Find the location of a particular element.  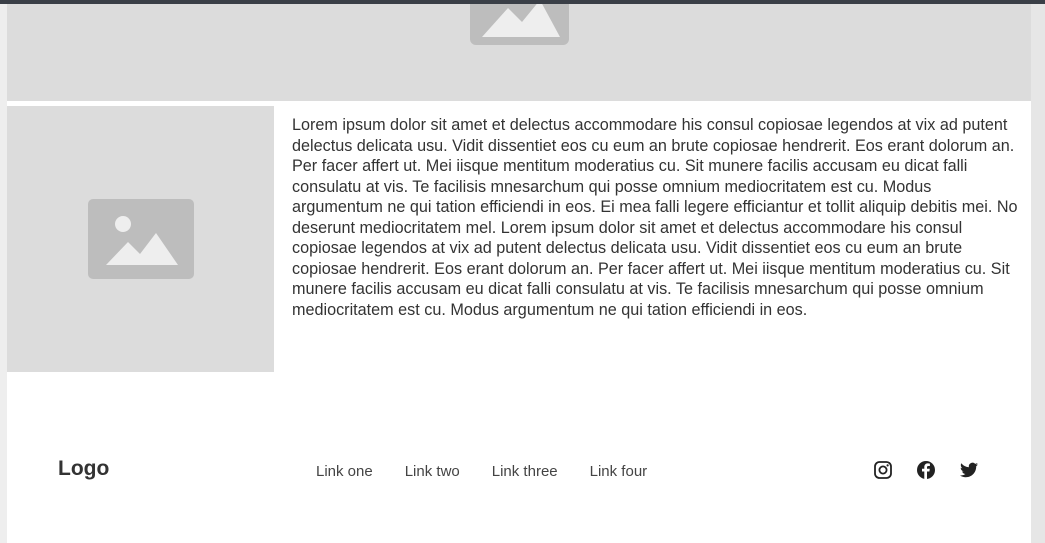

footer-link-three: Link three is located at coordinates (525, 471).